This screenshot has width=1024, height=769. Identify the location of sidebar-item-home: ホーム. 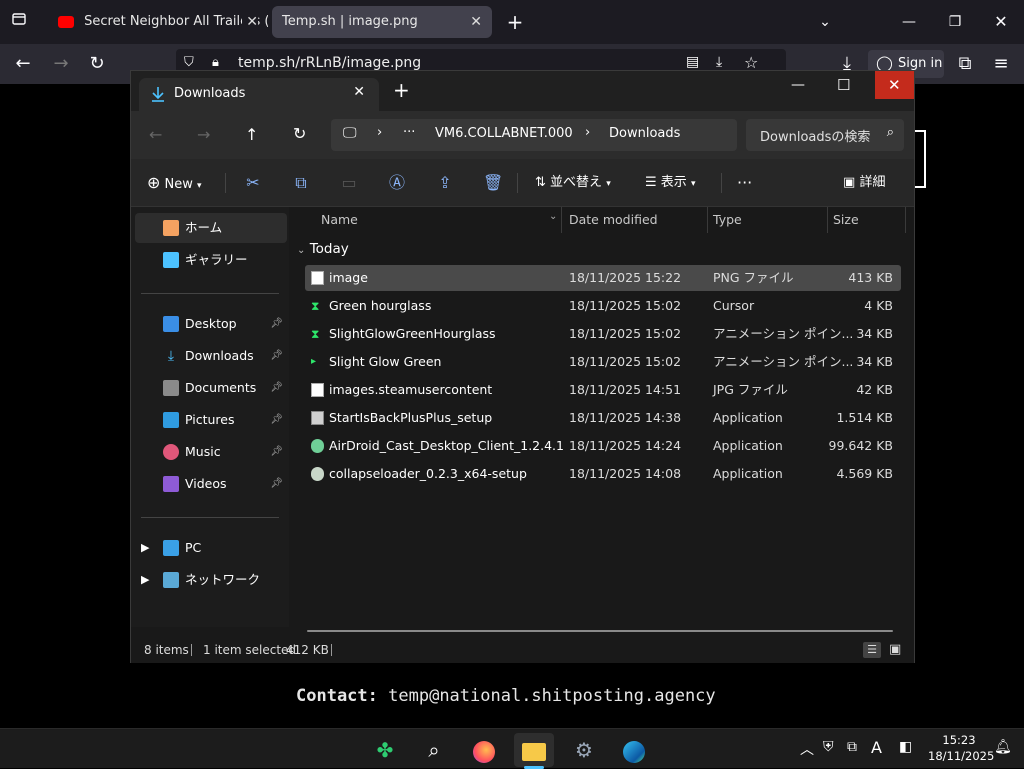
(211, 228).